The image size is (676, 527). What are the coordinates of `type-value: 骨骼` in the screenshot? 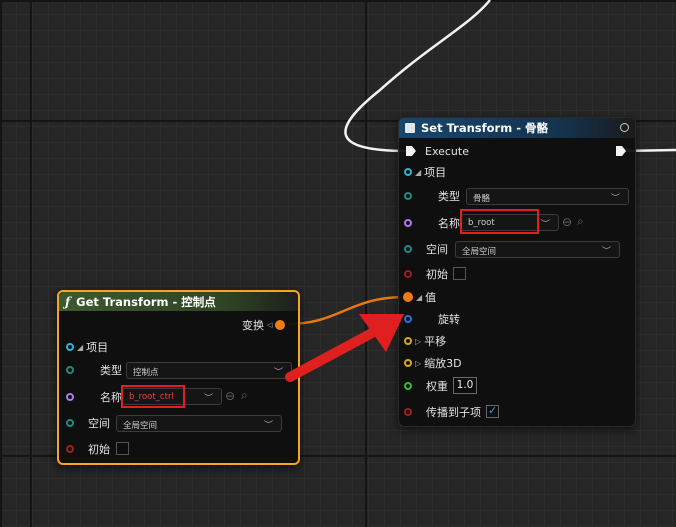 It's located at (482, 199).